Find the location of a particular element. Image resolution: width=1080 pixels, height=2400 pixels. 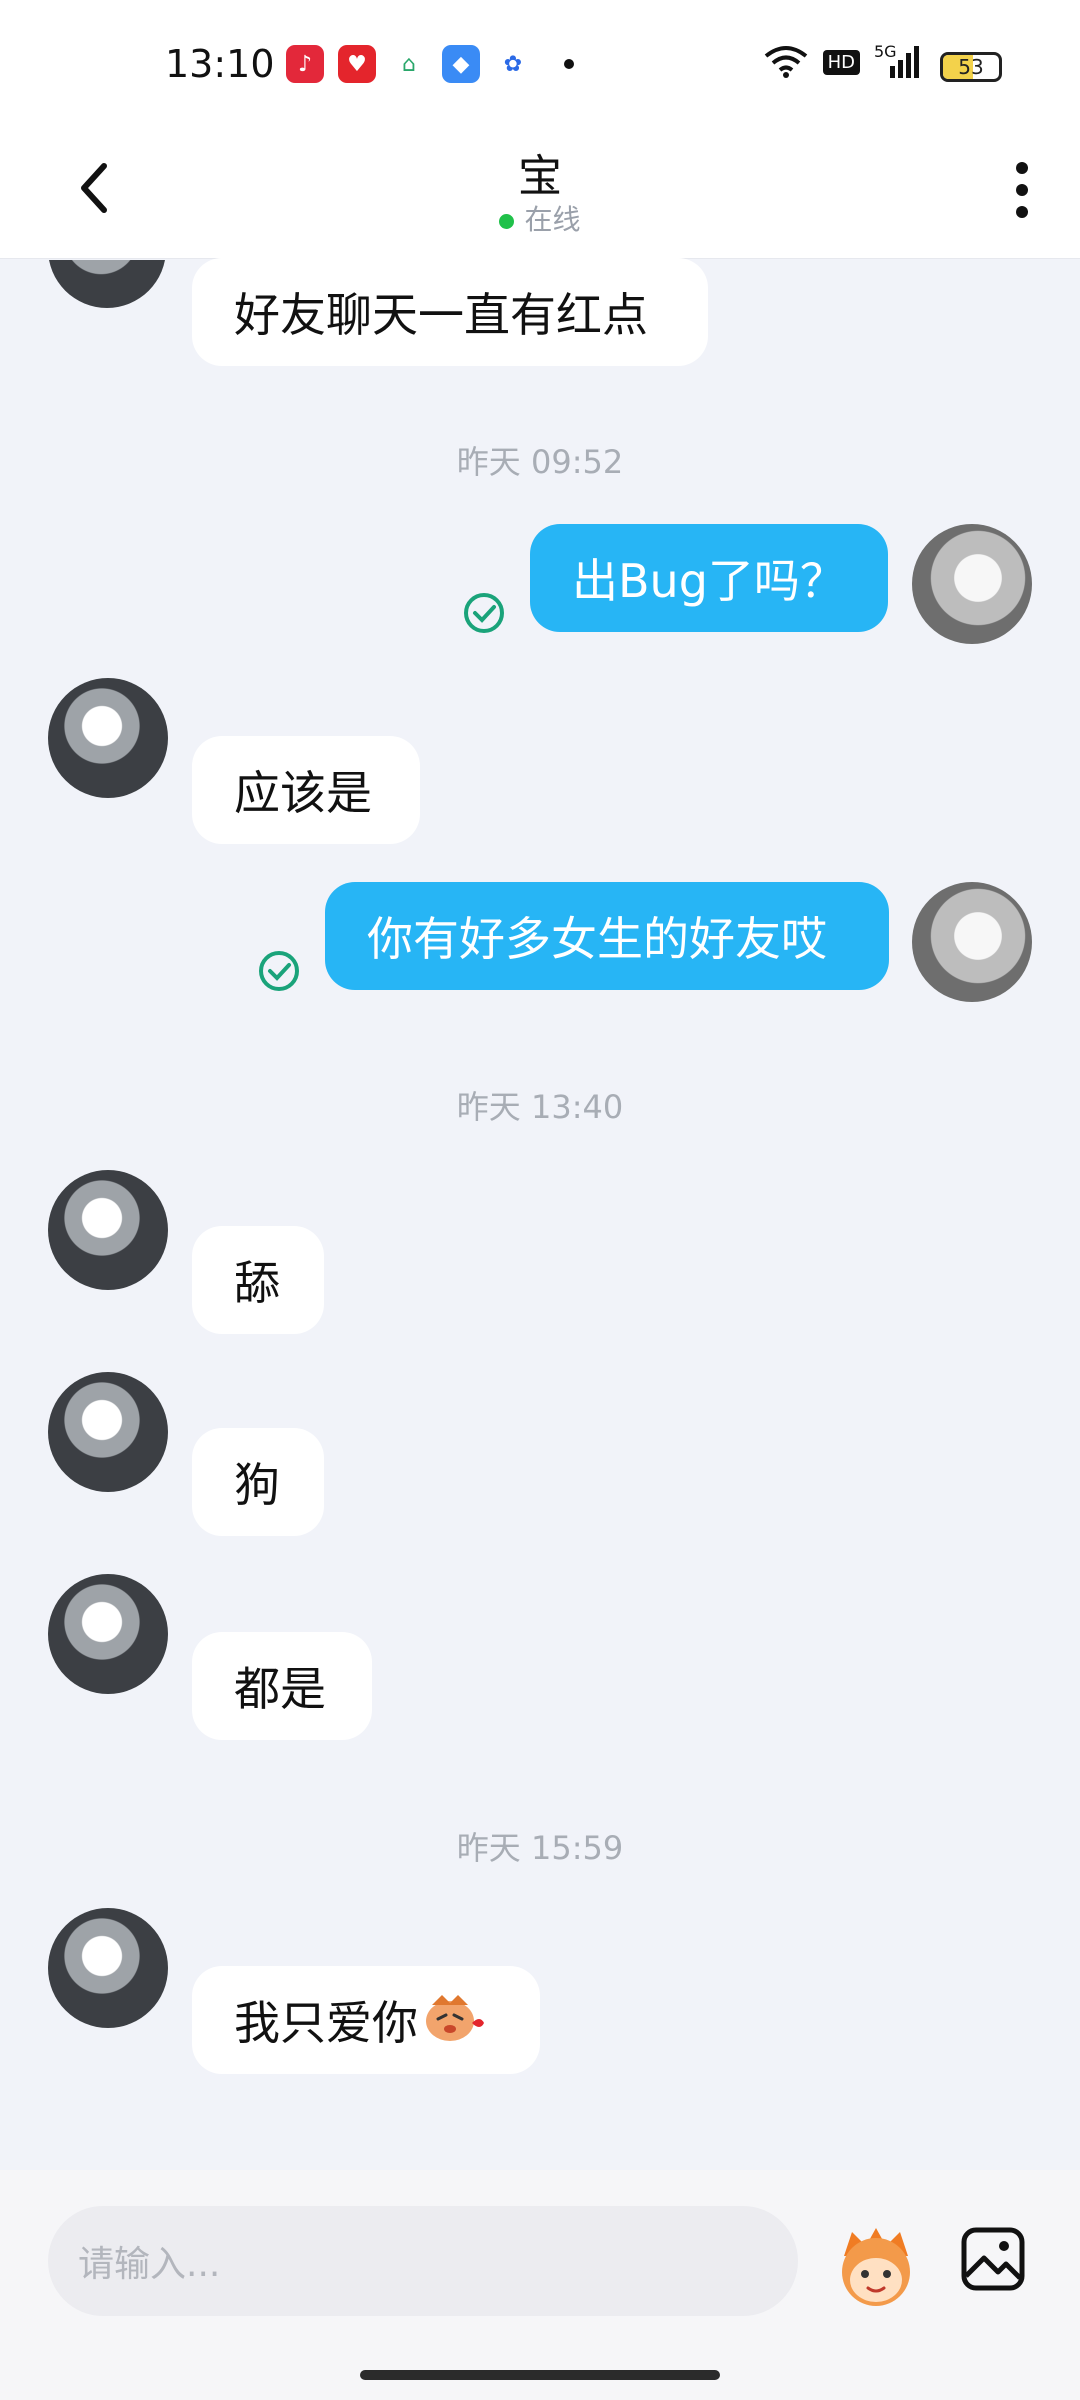

baidu-icon: ✿ is located at coordinates (513, 64).